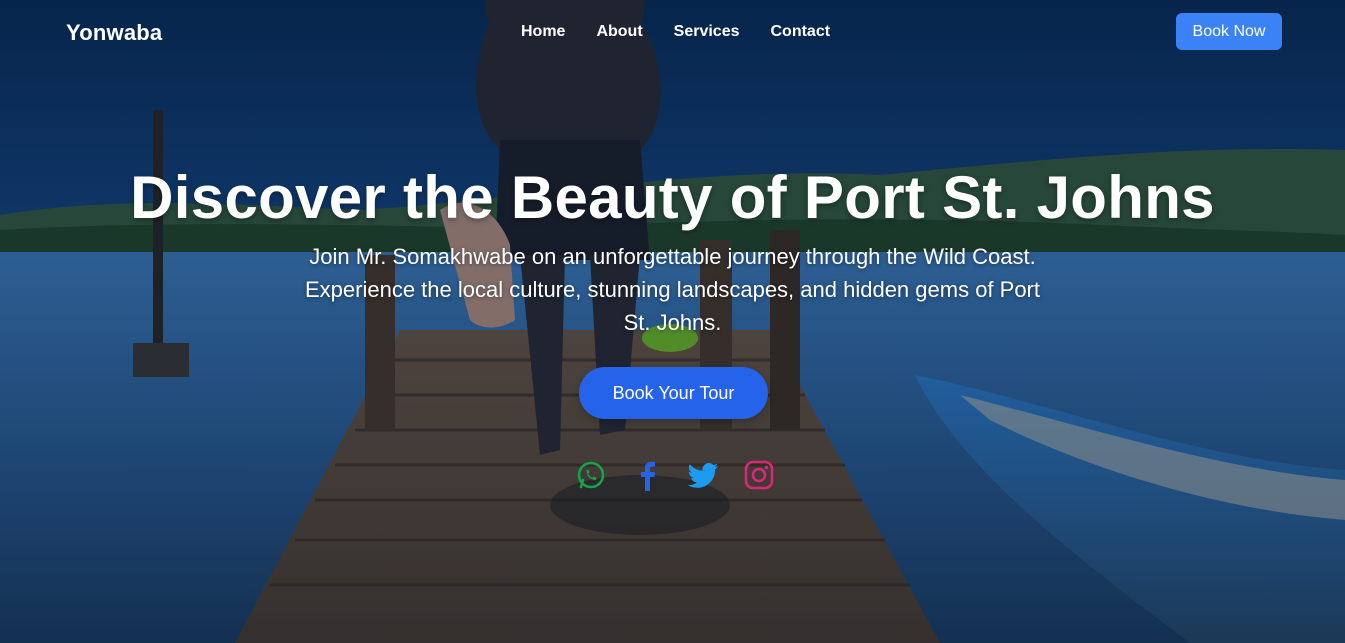 The image size is (1345, 643). What do you see at coordinates (648, 475) in the screenshot?
I see `facebook-icon` at bounding box center [648, 475].